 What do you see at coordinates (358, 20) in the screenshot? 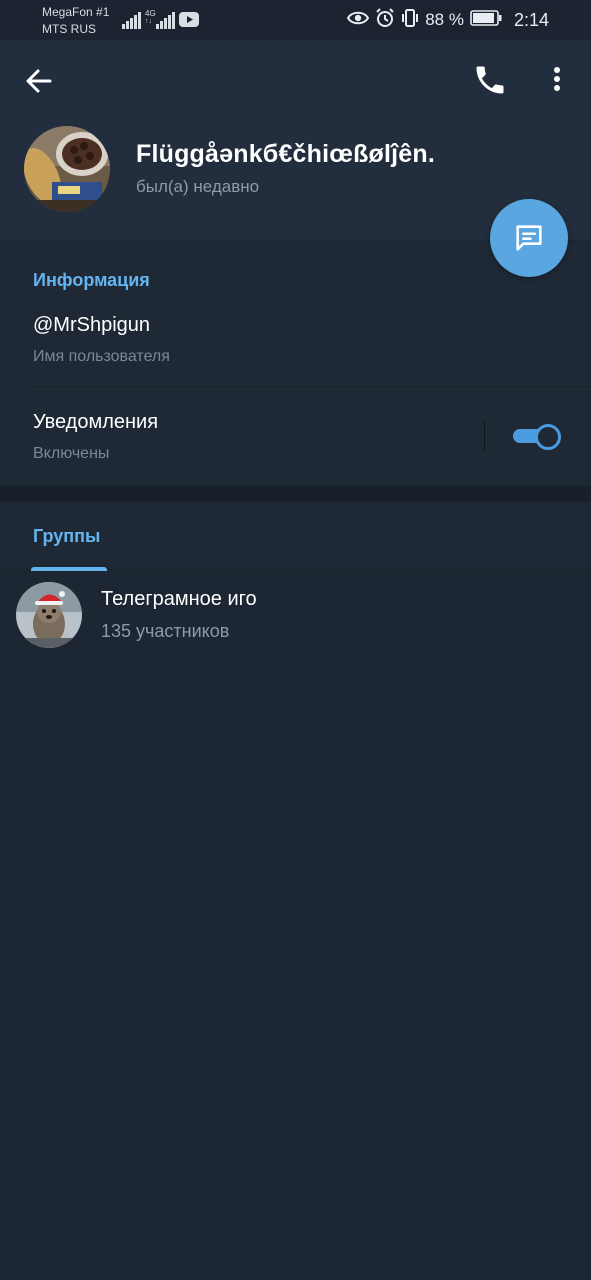
I see `eye-icon` at bounding box center [358, 20].